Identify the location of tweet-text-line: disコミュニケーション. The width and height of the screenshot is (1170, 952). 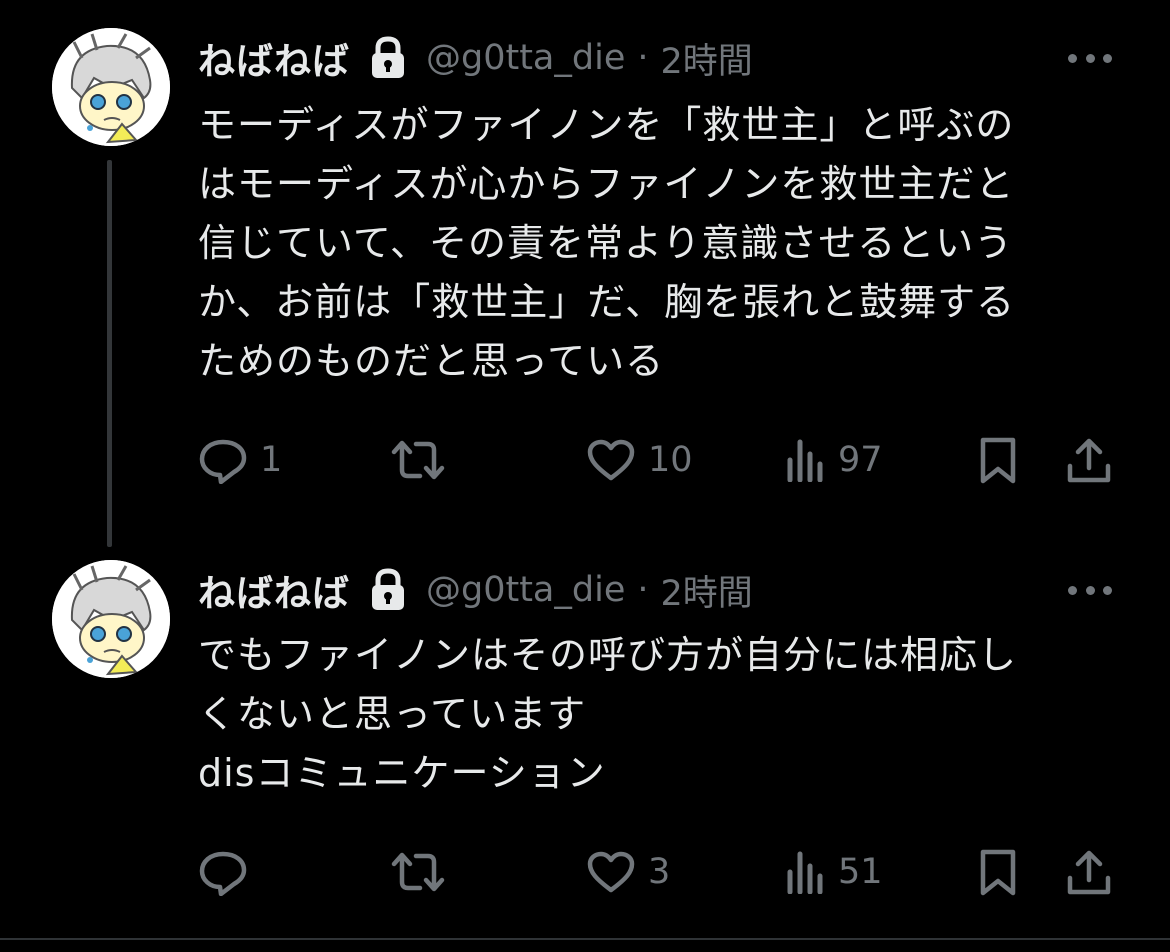
(402, 773).